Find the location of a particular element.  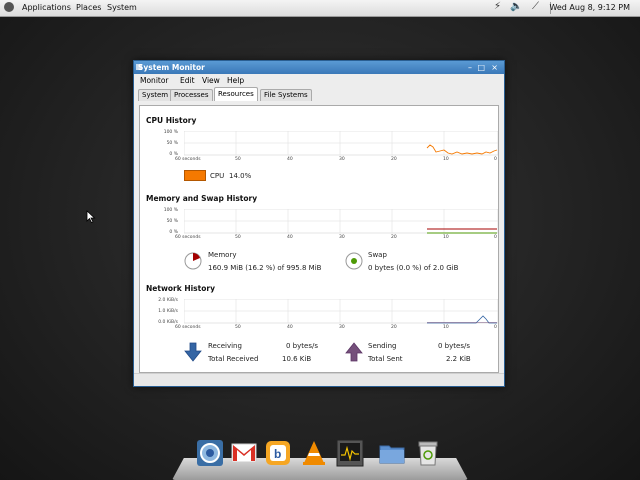

sending-label: Sending is located at coordinates (382, 346).